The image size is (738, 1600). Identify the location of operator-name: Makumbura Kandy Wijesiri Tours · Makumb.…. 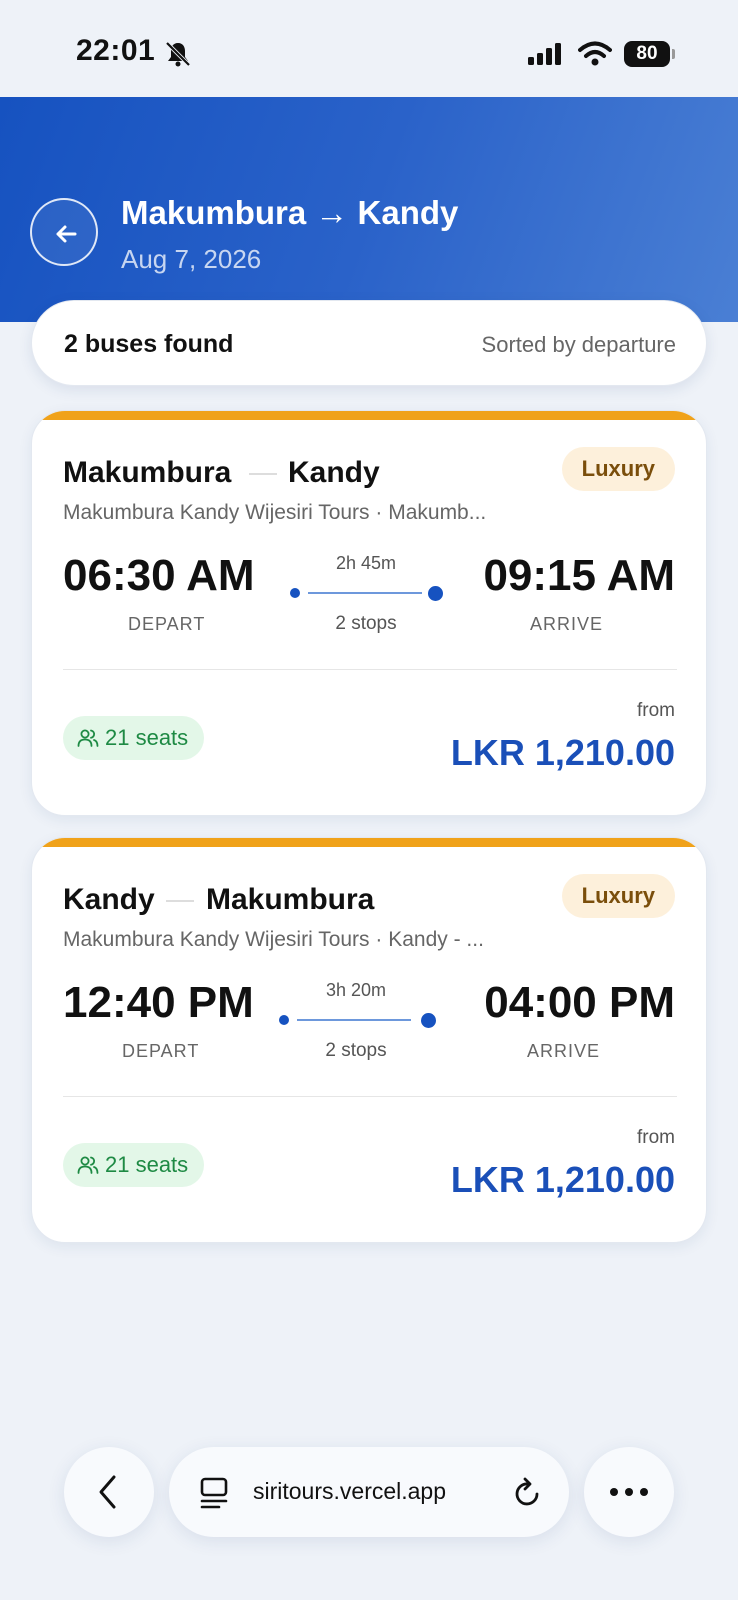
(275, 512).